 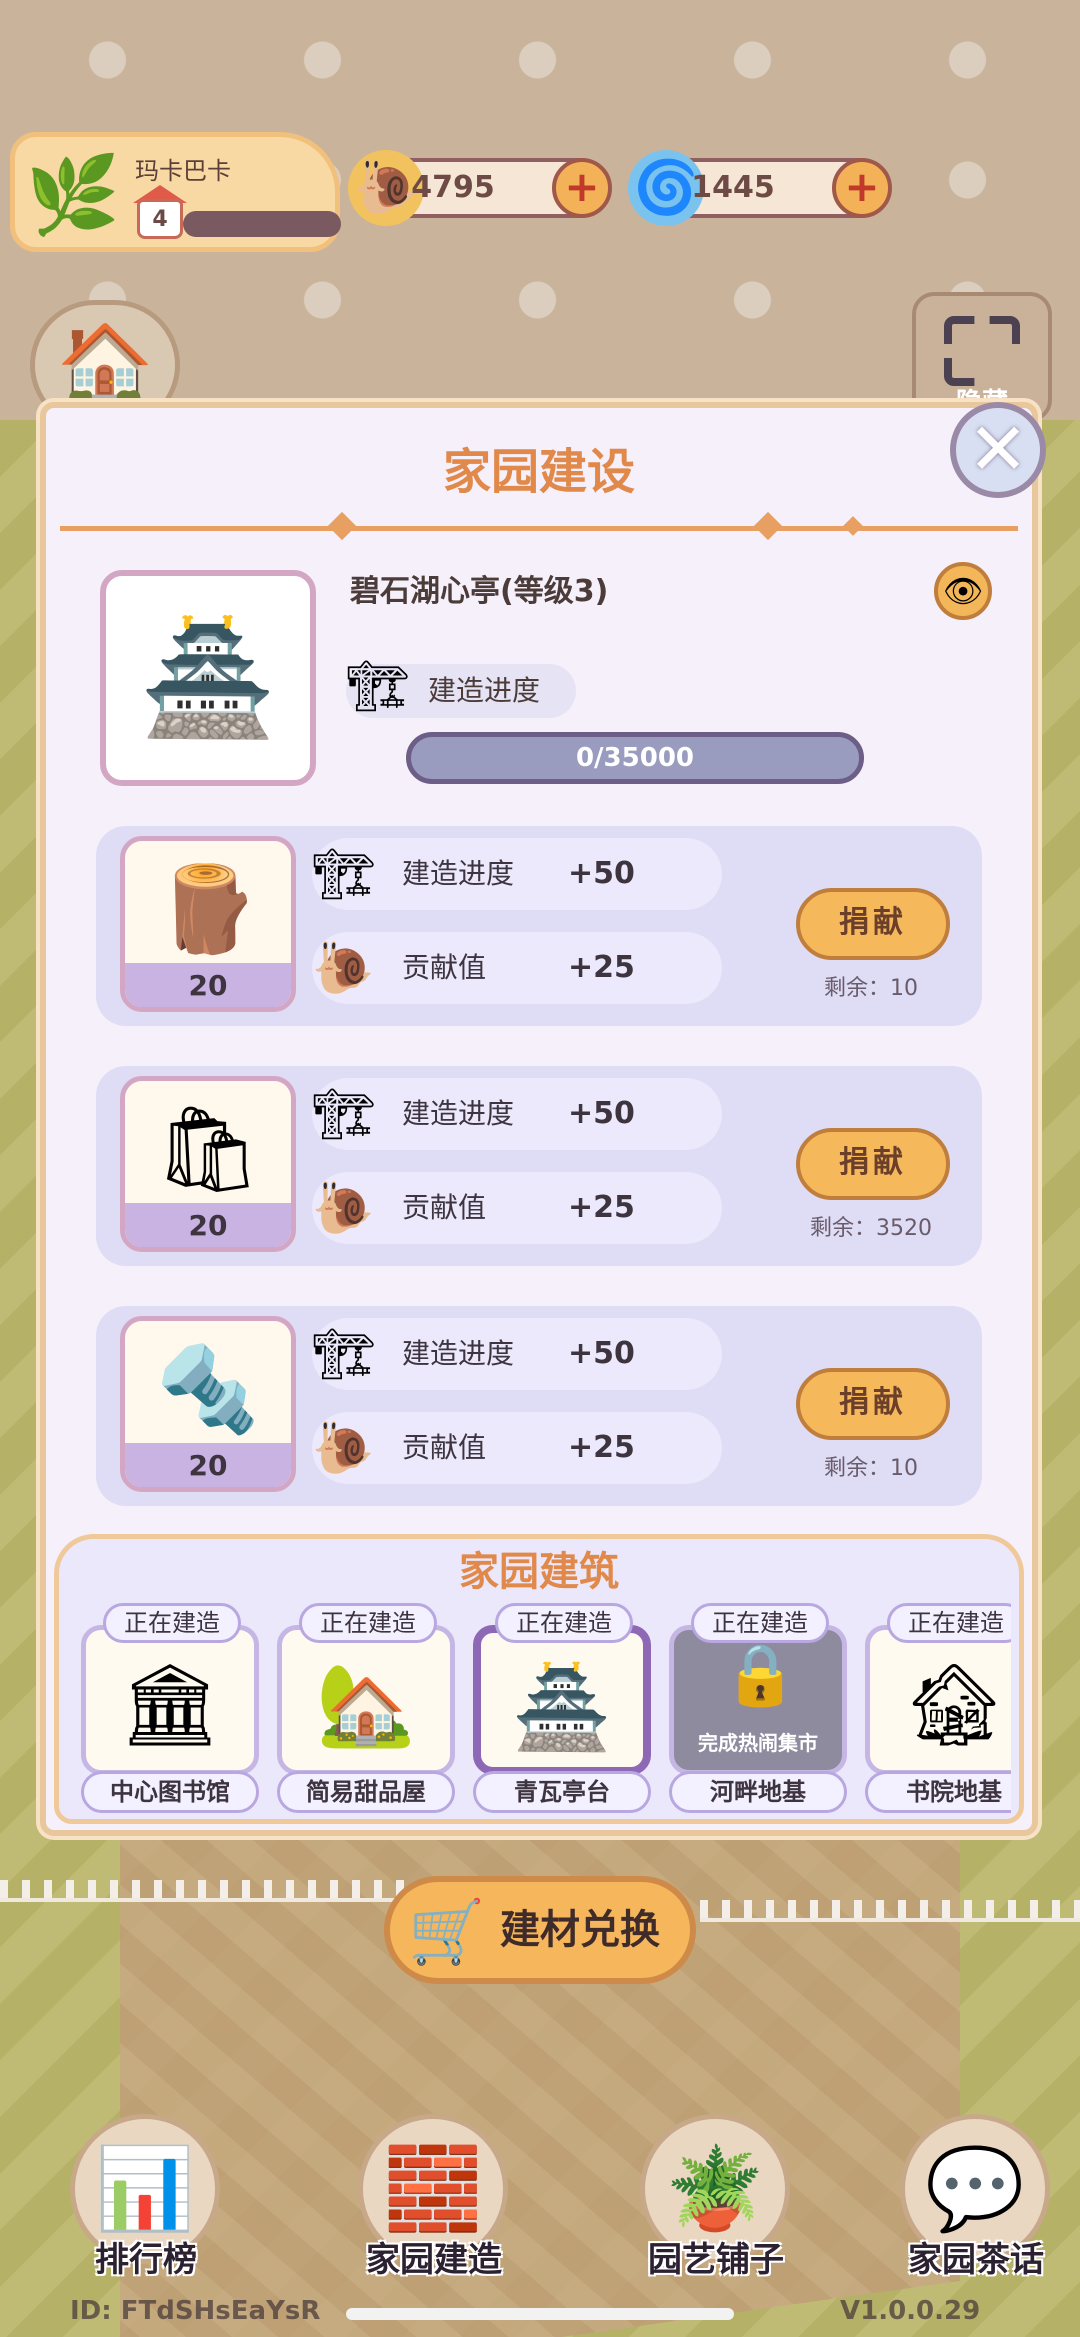 I want to click on snail-coin-counter: 🐌 4795 +, so click(x=480, y=188).